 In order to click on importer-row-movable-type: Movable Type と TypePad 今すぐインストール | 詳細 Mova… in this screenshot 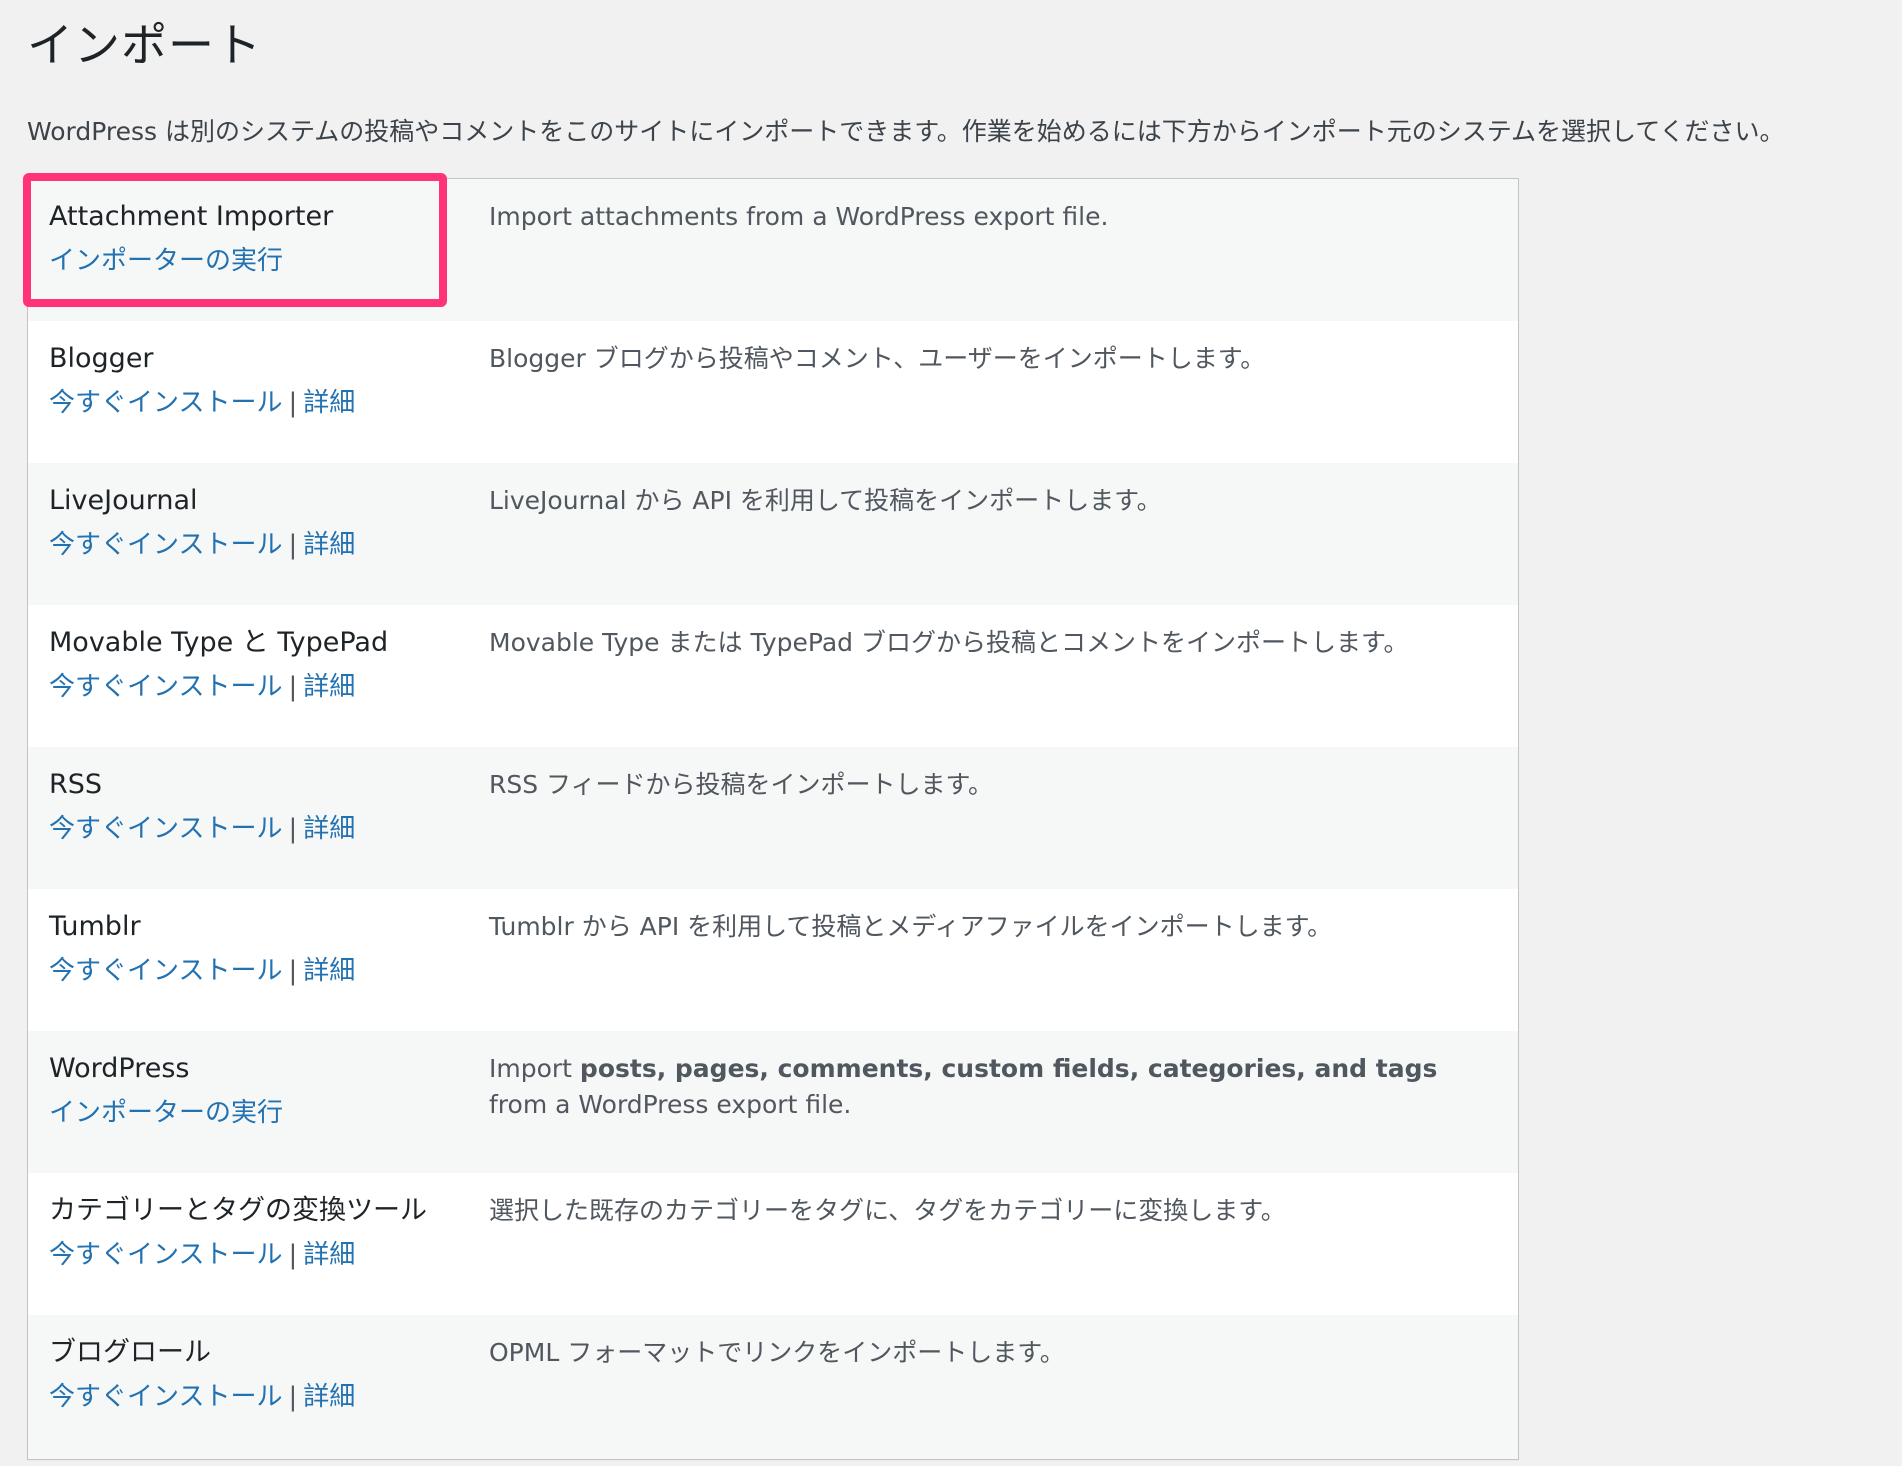, I will do `click(773, 676)`.